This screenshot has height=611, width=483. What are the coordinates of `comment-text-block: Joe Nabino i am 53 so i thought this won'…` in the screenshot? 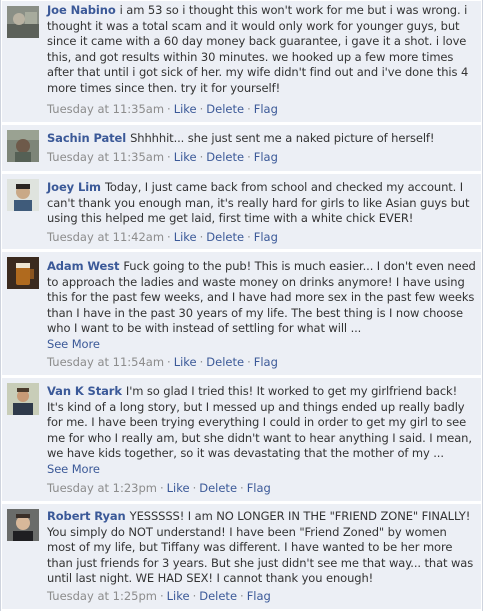 It's located at (262, 49).